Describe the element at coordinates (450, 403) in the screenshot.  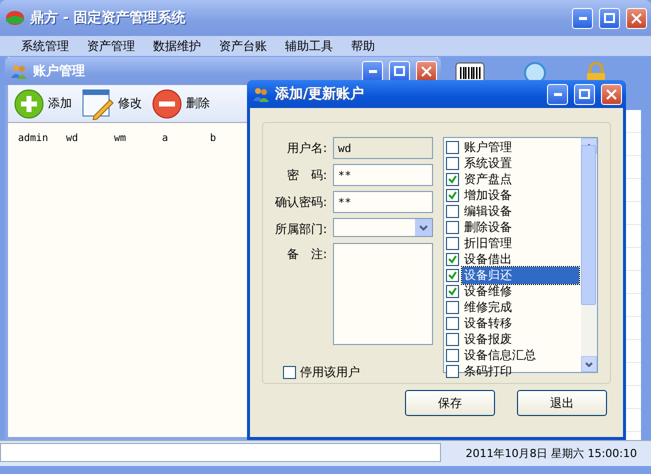
I see `dialog-button: 保存` at that location.